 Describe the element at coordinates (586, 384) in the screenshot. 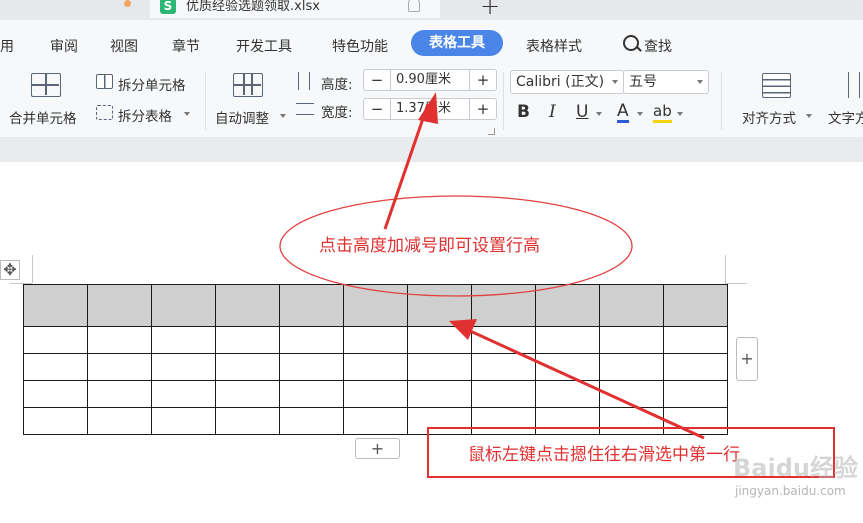

I see `arrow-to-row-line` at that location.